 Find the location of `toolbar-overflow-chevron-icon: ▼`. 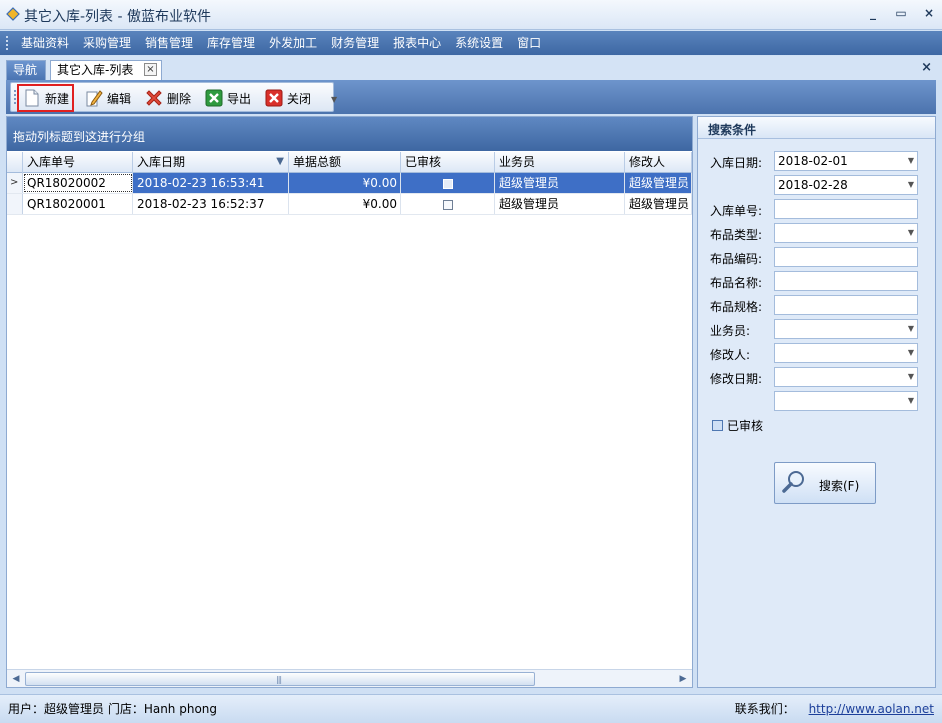

toolbar-overflow-chevron-icon: ▼ is located at coordinates (334, 99).